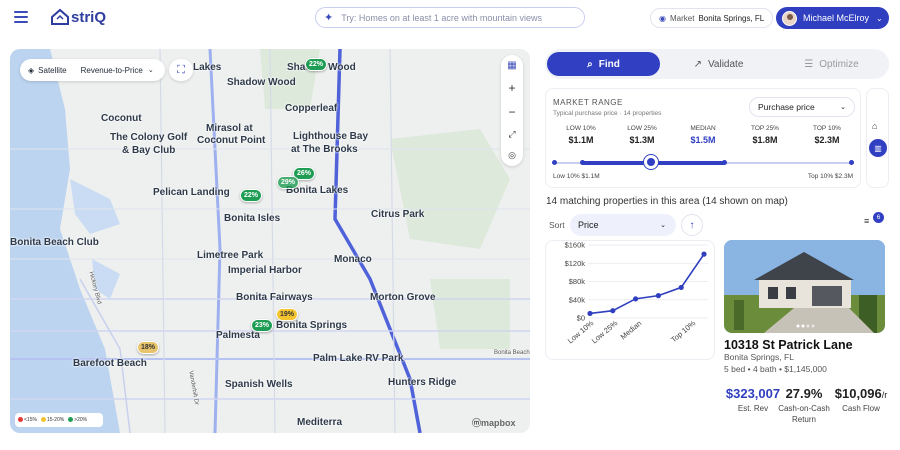  What do you see at coordinates (605, 331) in the screenshot?
I see `x-tick-label: Low 25%` at bounding box center [605, 331].